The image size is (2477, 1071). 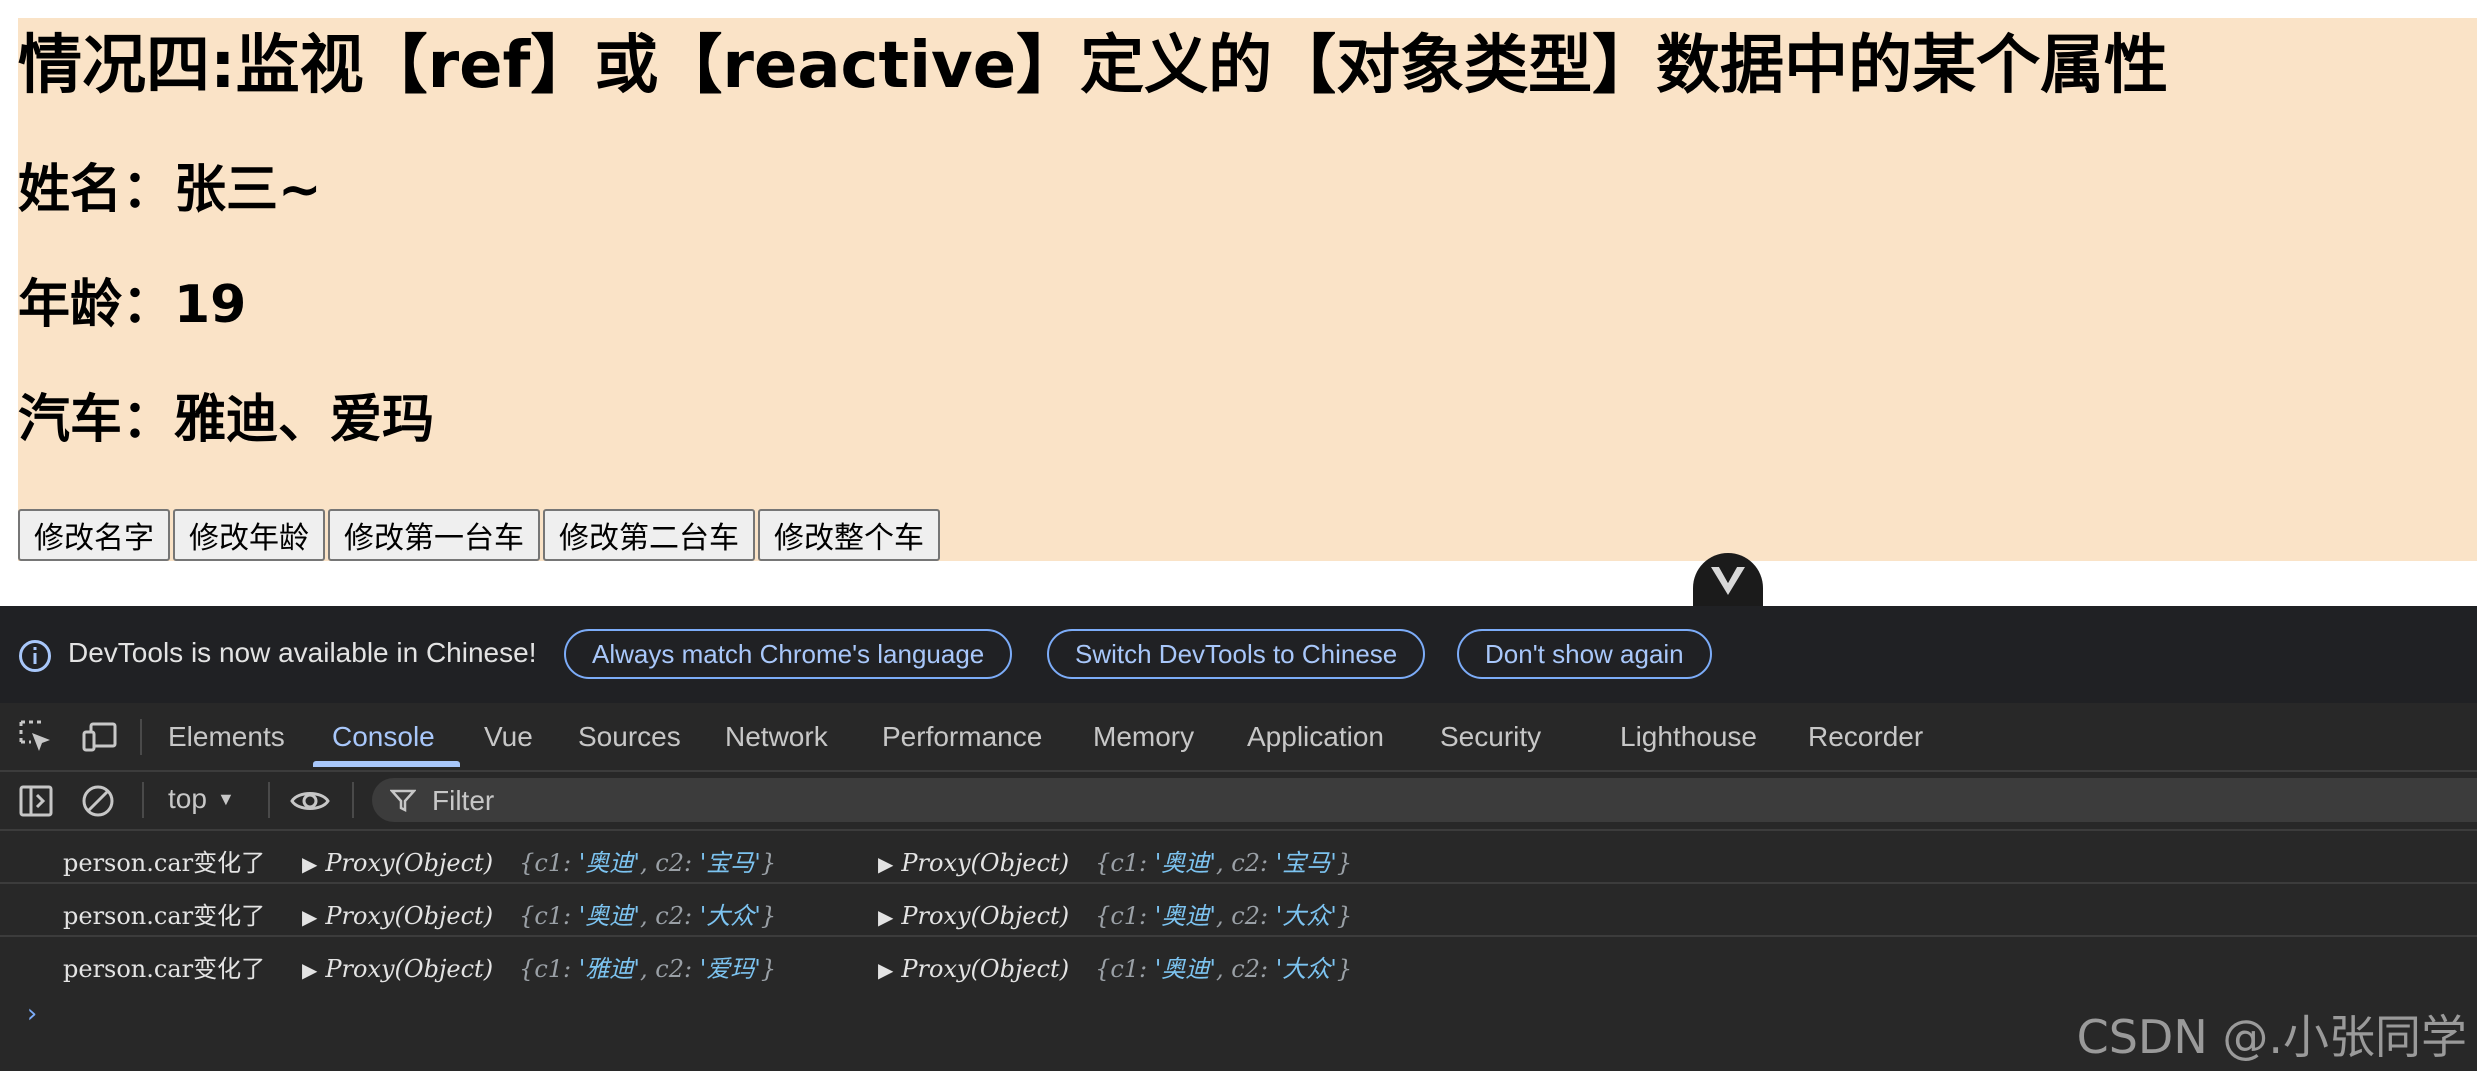 What do you see at coordinates (386, 764) in the screenshot?
I see `active-tab-indicator` at bounding box center [386, 764].